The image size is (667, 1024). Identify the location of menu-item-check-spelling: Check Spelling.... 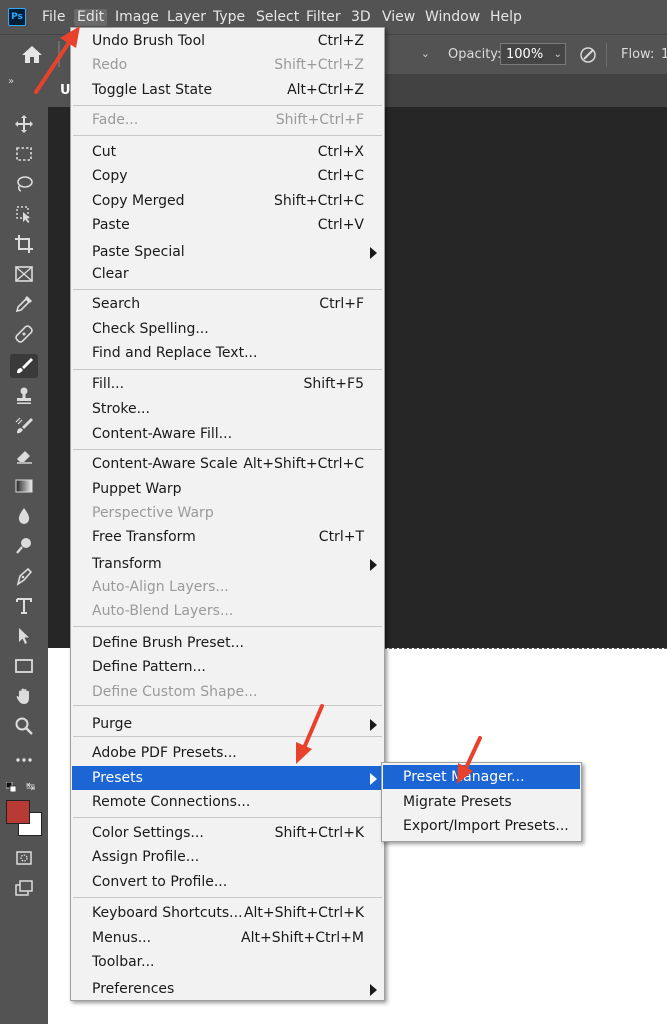
(227, 329).